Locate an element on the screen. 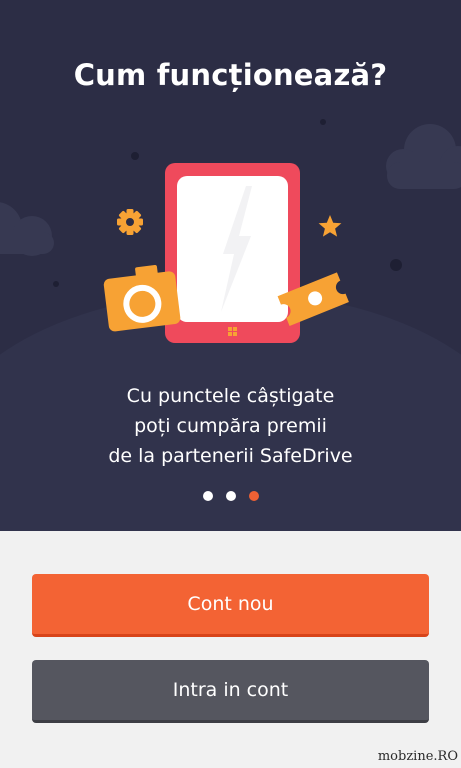 This screenshot has height=768, width=461. caption-line: Cu punctele câștigate is located at coordinates (230, 396).